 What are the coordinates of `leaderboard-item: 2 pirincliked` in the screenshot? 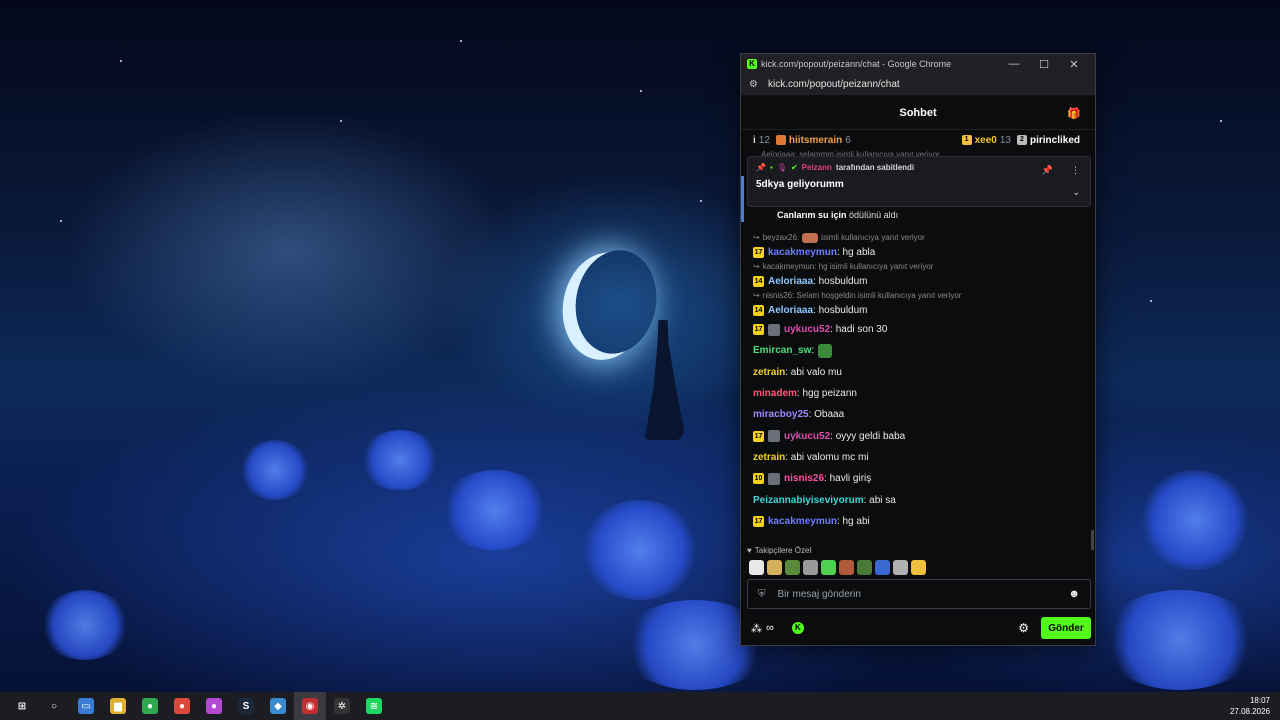 It's located at (1049, 140).